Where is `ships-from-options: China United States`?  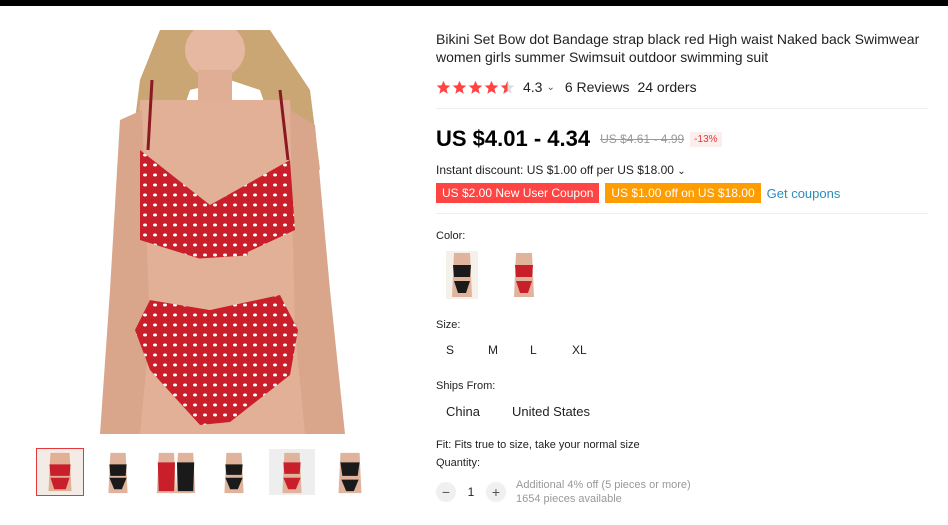
ships-from-options: China United States is located at coordinates (682, 411).